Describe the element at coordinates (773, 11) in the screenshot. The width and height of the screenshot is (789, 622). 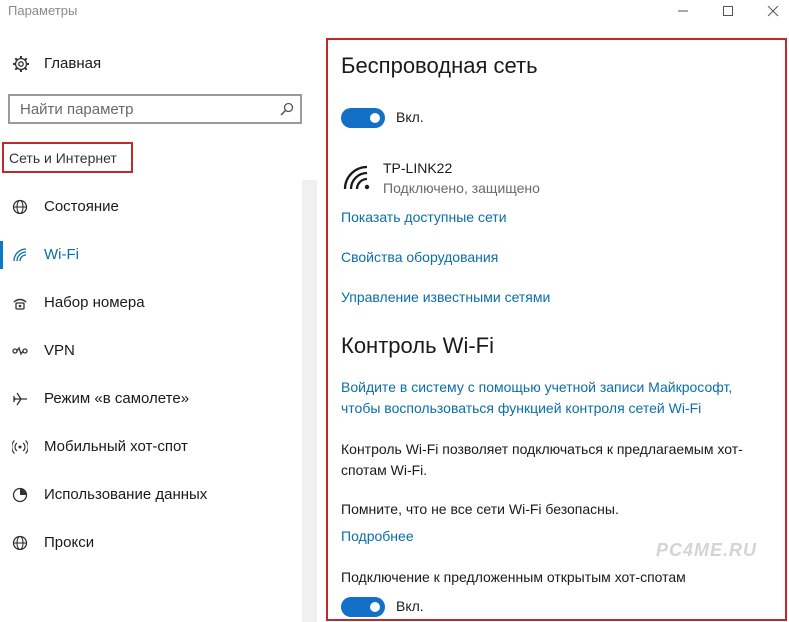
I see `close-icon` at that location.